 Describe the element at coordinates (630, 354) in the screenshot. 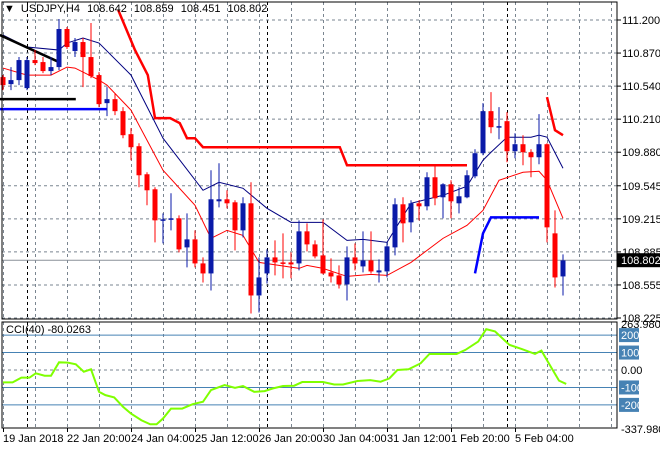

I see `cci-axis-label: 100` at that location.